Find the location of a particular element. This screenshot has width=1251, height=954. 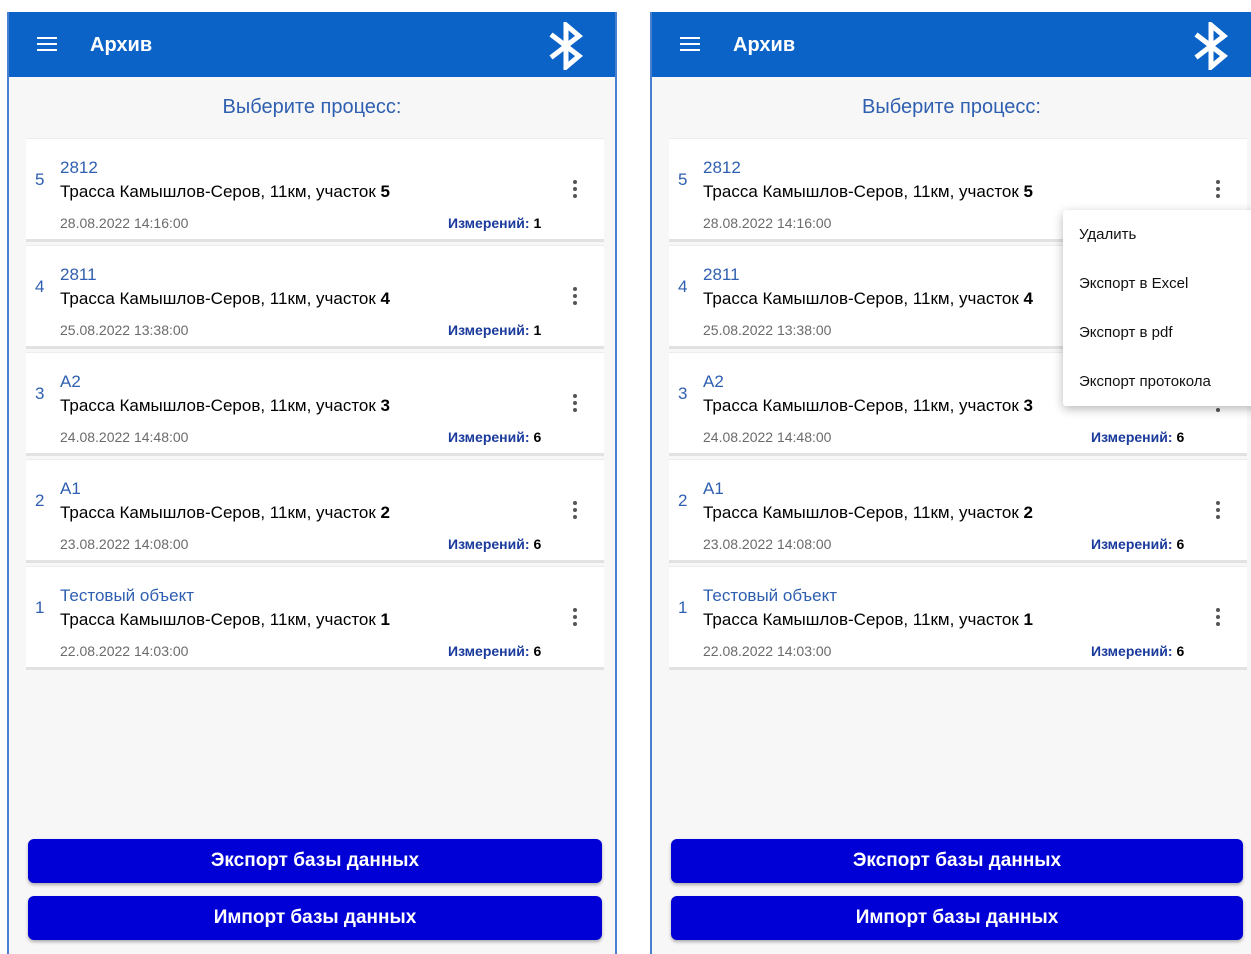

menu-item-export-protocol: Экспорт протокола is located at coordinates (1145, 381).